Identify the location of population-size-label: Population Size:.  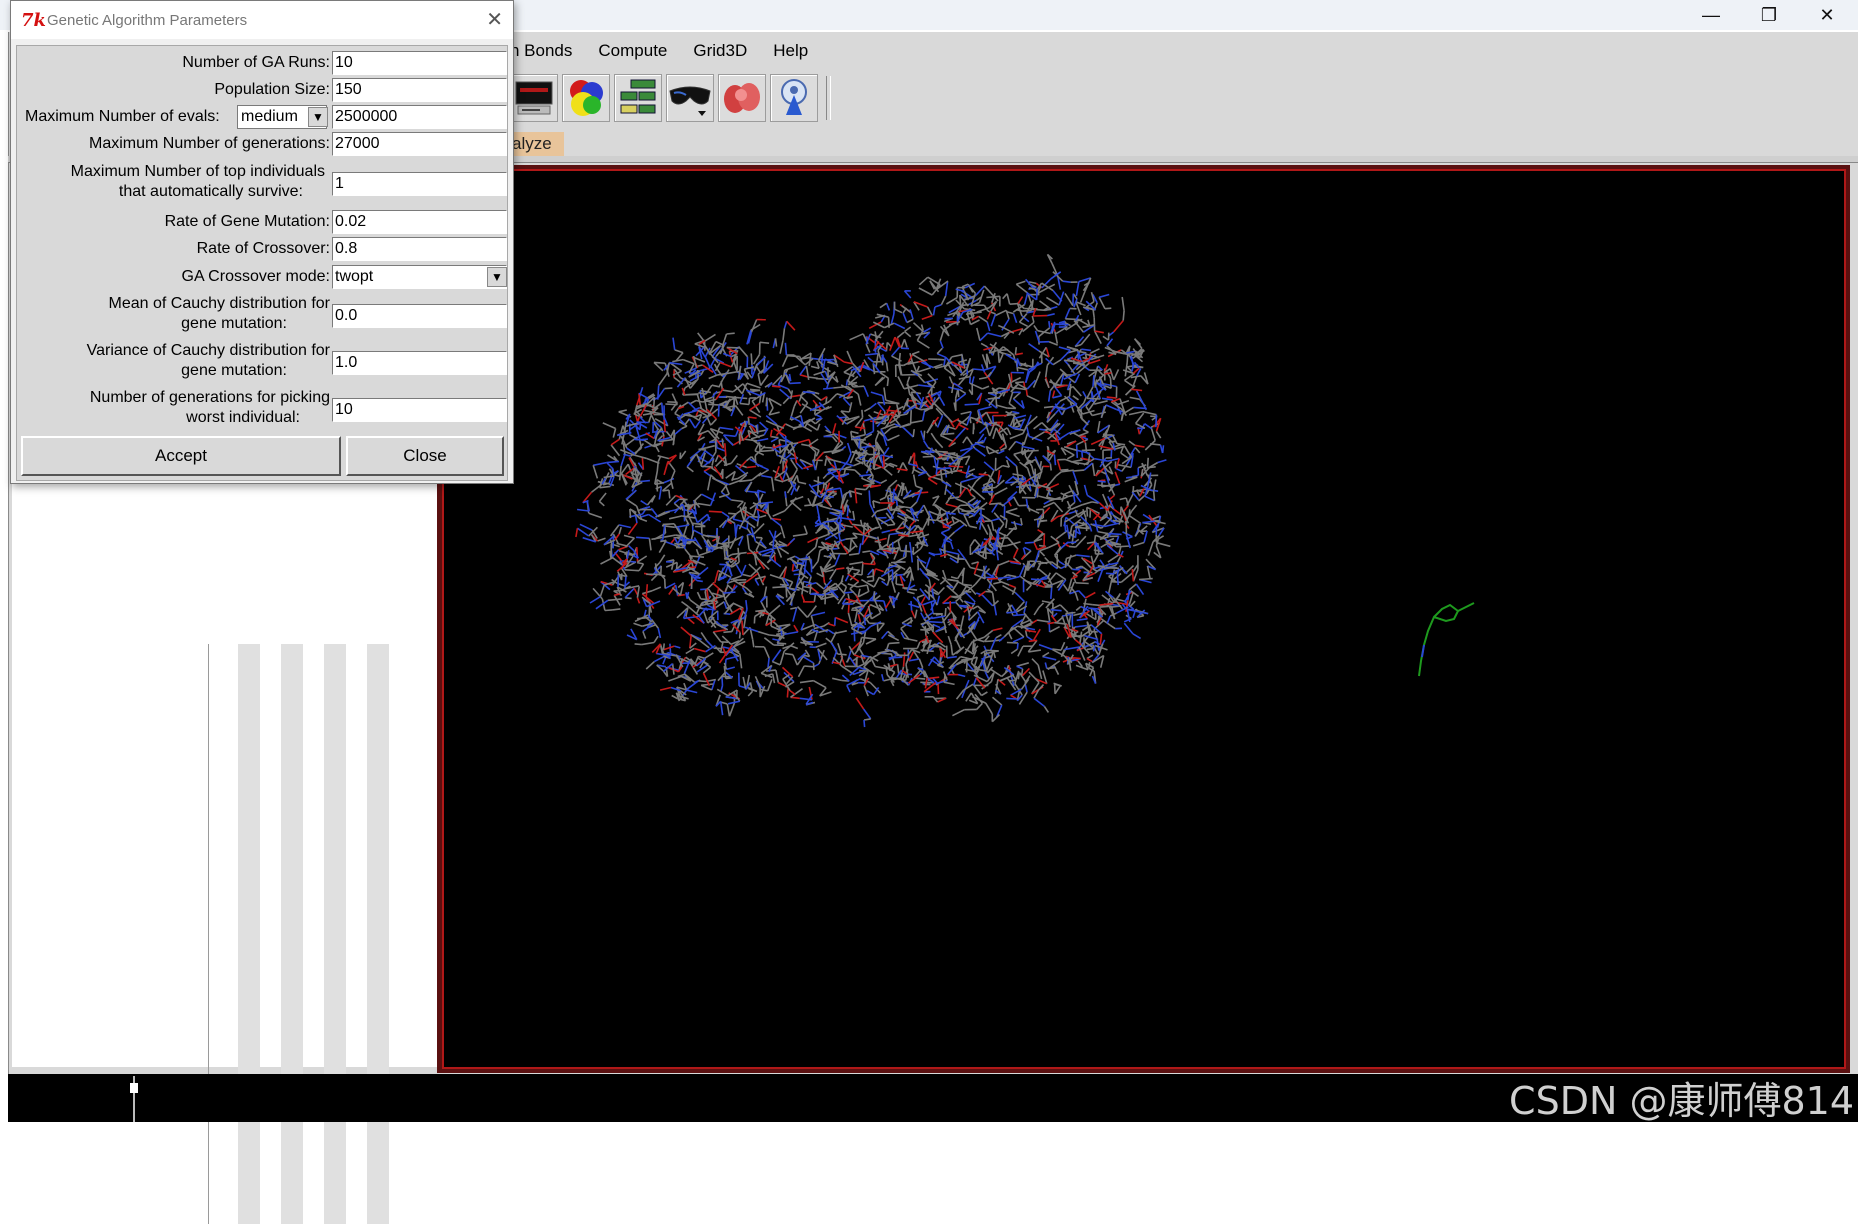
(272, 90).